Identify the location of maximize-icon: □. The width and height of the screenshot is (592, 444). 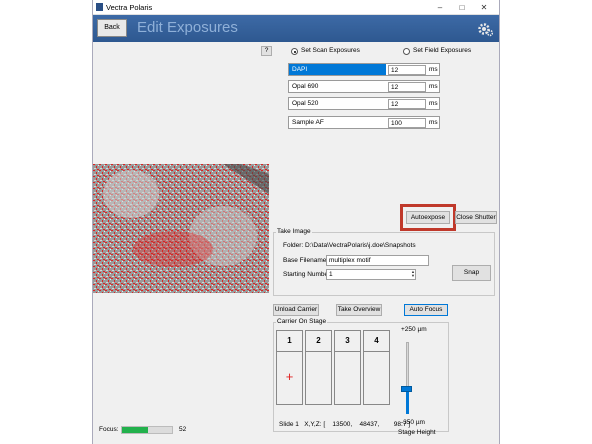
(462, 7).